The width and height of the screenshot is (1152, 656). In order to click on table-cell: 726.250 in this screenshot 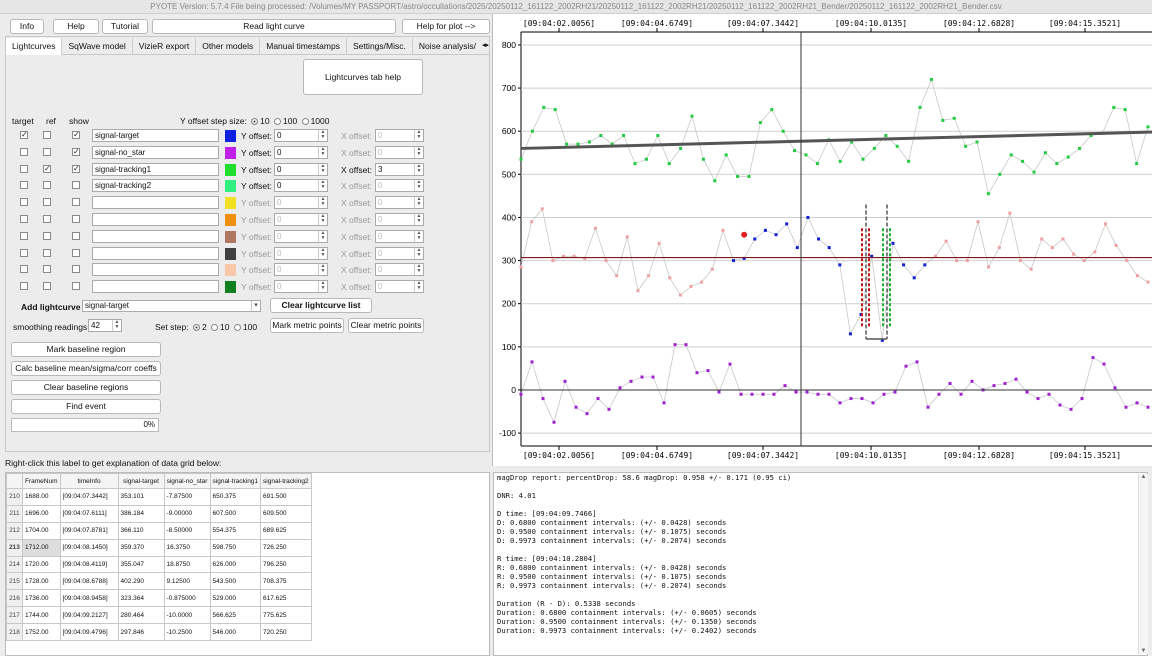, I will do `click(286, 547)`.